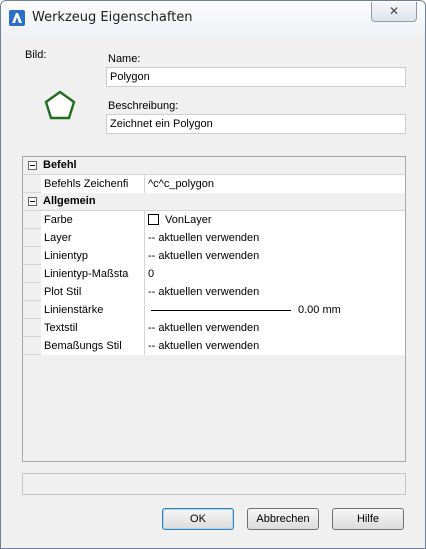 This screenshot has height=549, width=426. Describe the element at coordinates (93, 274) in the screenshot. I see `property-name: Linientyp-Maßsta` at that location.